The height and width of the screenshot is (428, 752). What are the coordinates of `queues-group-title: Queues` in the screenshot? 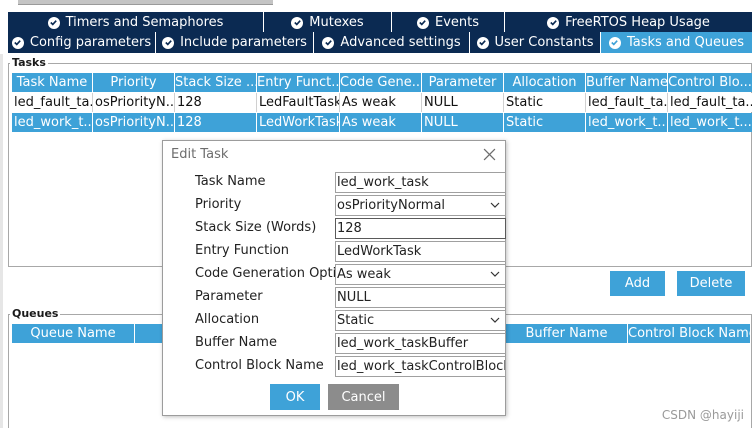 It's located at (35, 313).